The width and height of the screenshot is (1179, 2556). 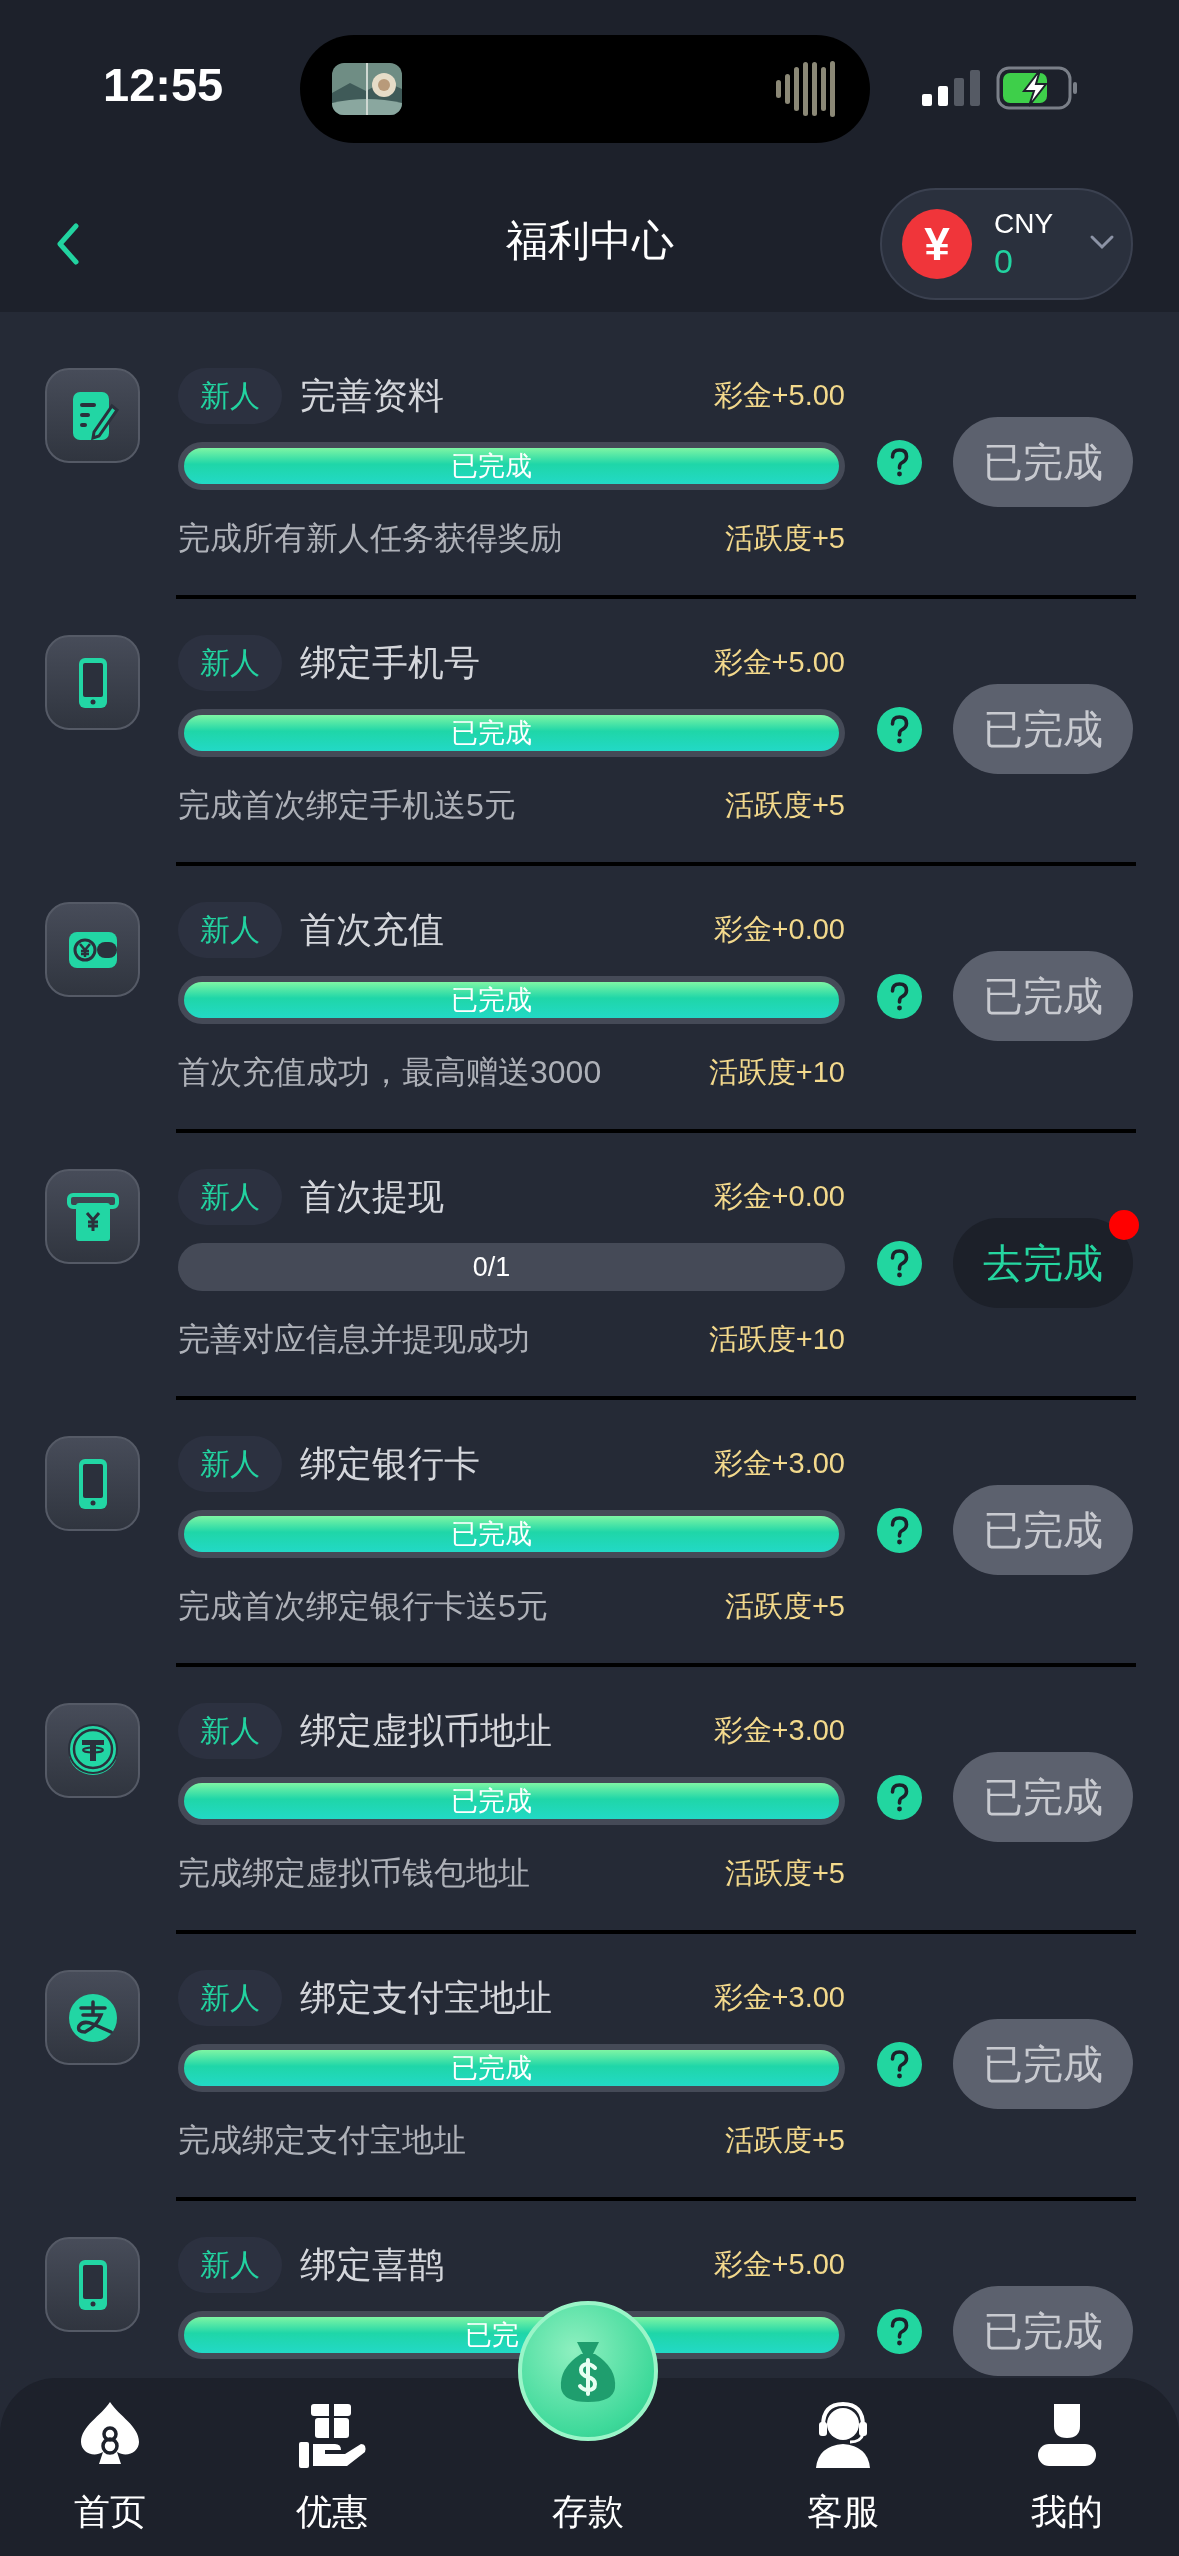 I want to click on tab-label: 我的, so click(x=1066, y=2512).